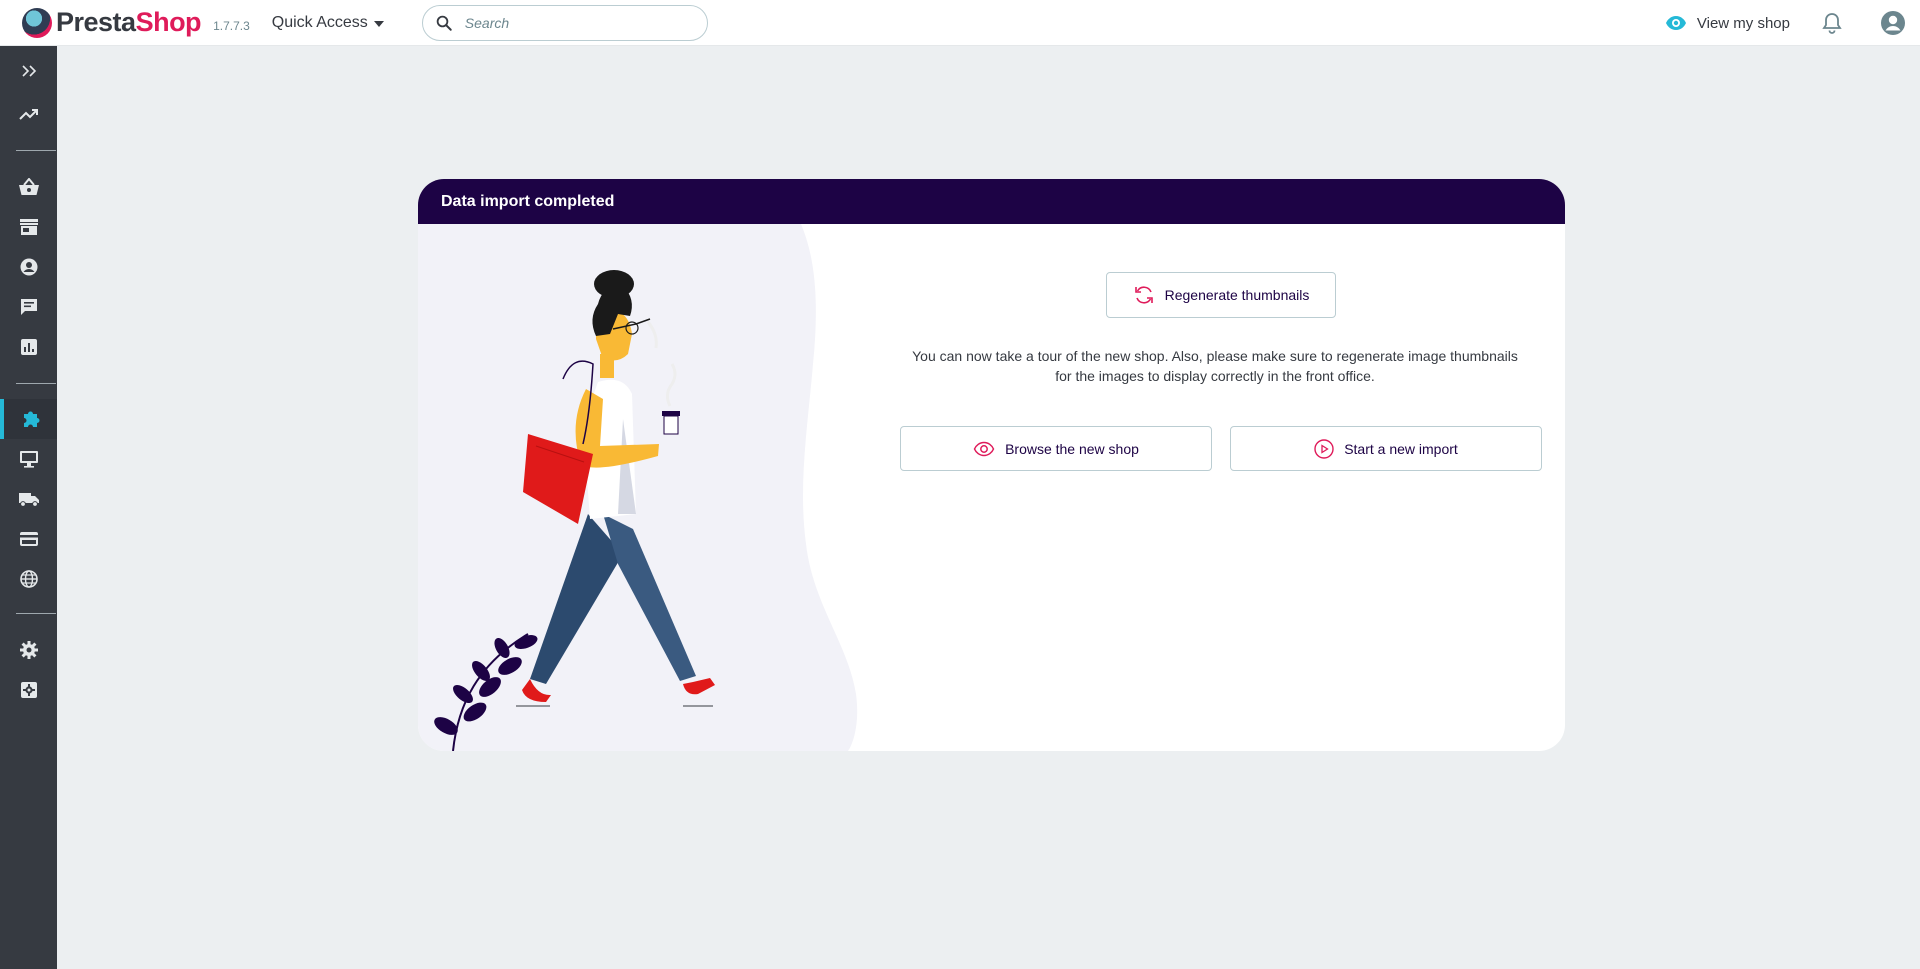 The image size is (1920, 969). I want to click on sidebar-nav, so click(28, 507).